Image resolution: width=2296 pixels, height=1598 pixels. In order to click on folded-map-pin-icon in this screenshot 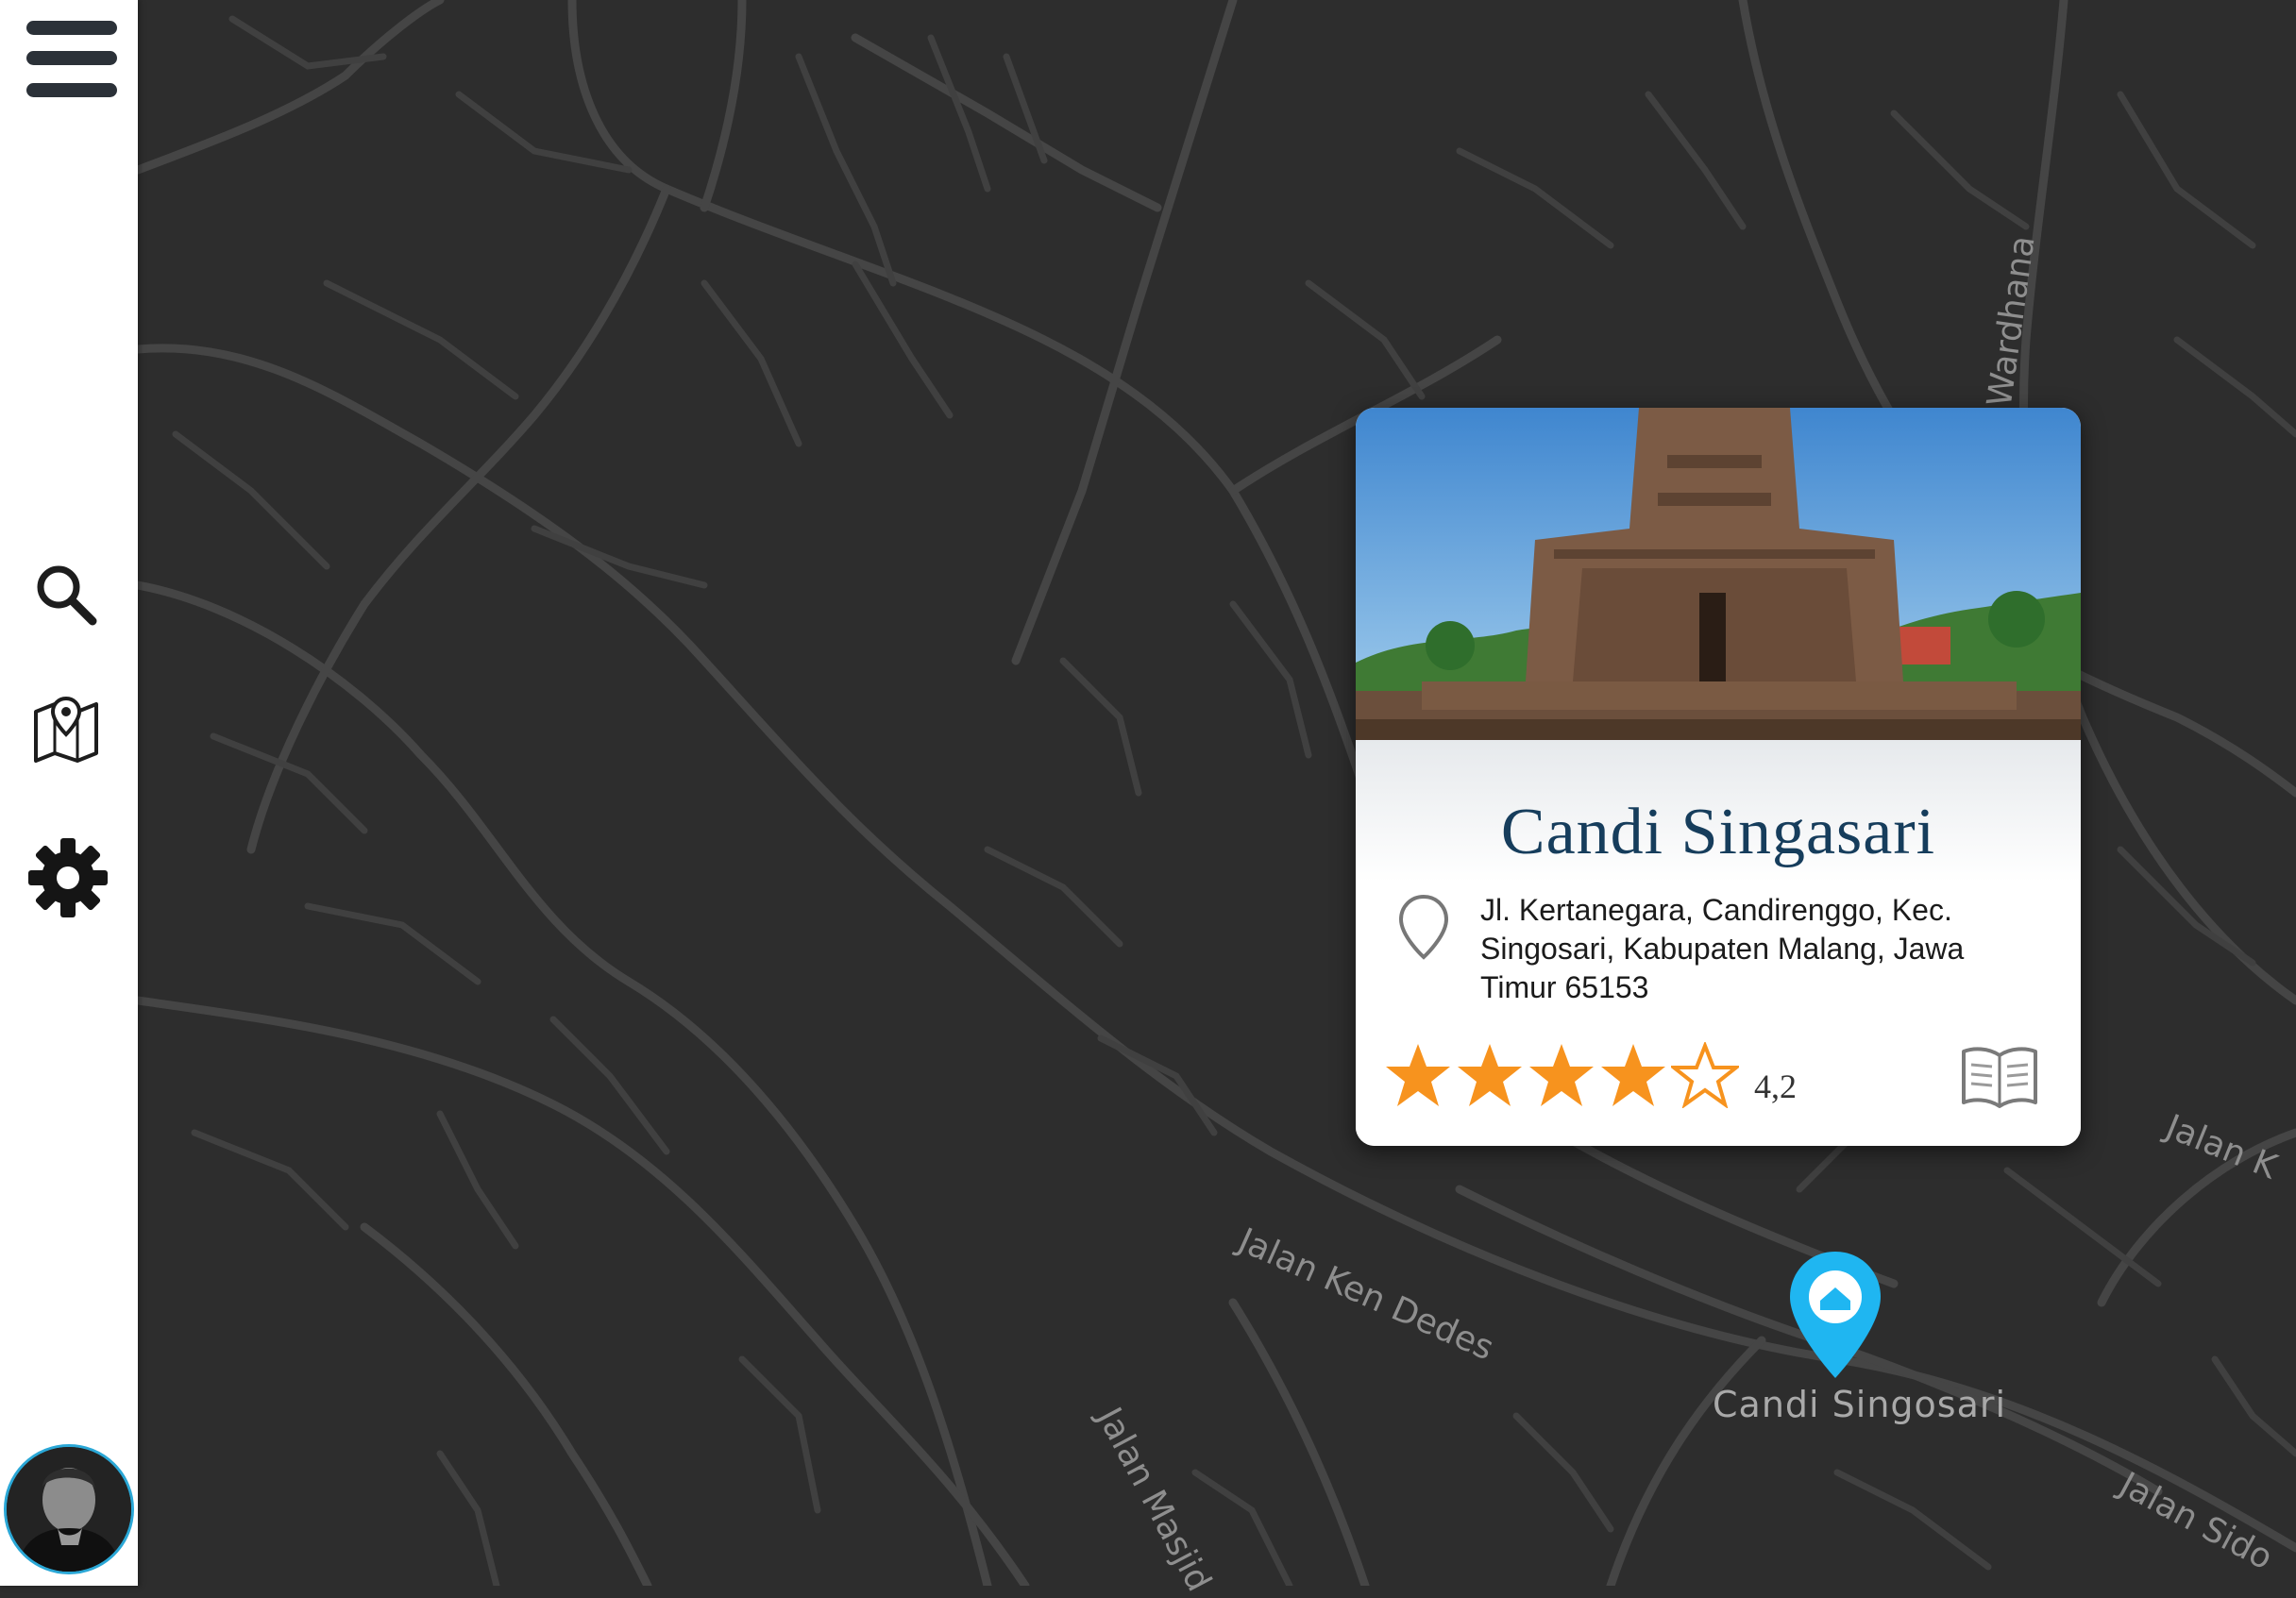, I will do `click(66, 731)`.